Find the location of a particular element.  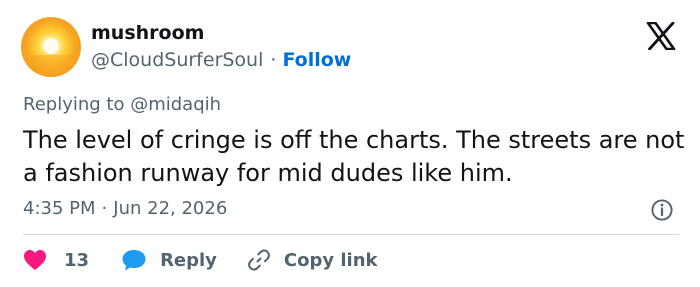

reply-button: Reply is located at coordinates (169, 260).